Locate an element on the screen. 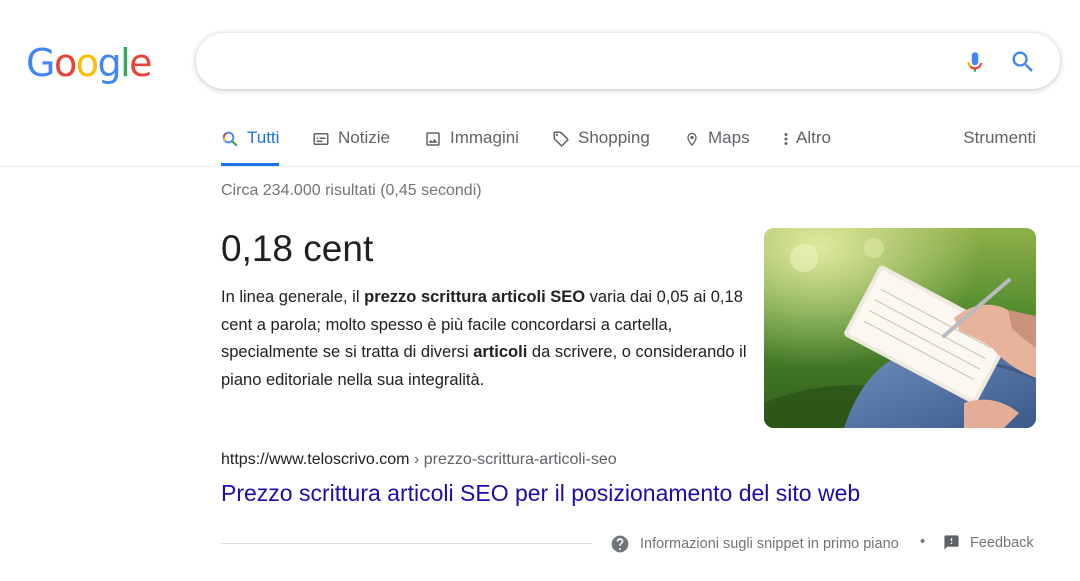 The image size is (1080, 581). snippet-image is located at coordinates (900, 328).